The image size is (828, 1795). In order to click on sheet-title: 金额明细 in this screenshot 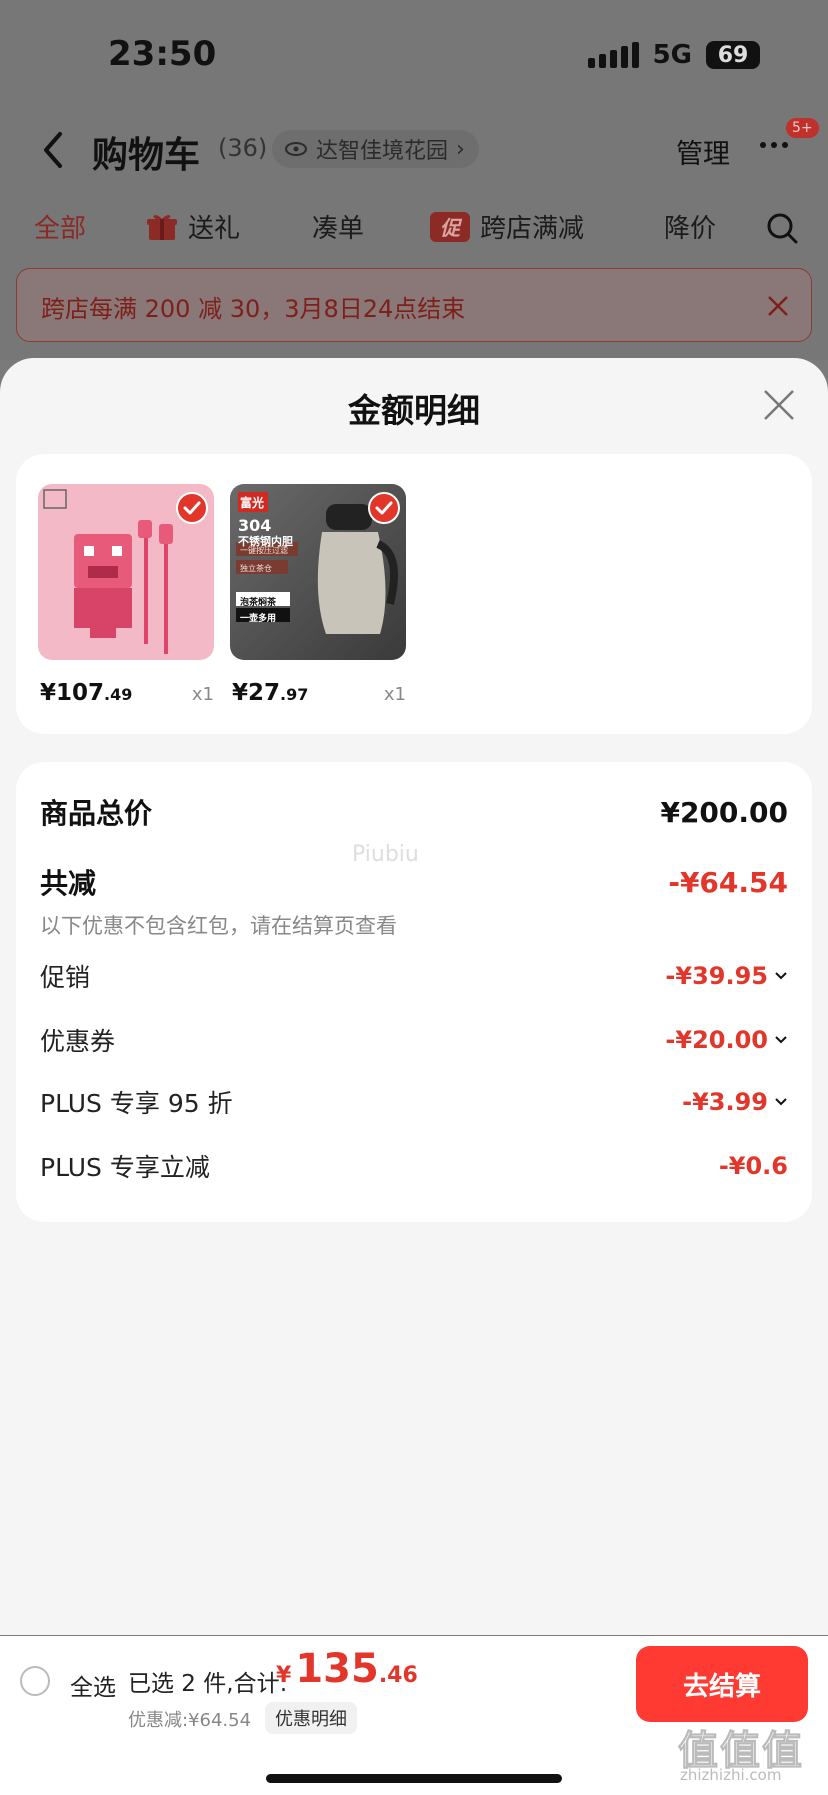, I will do `click(414, 410)`.